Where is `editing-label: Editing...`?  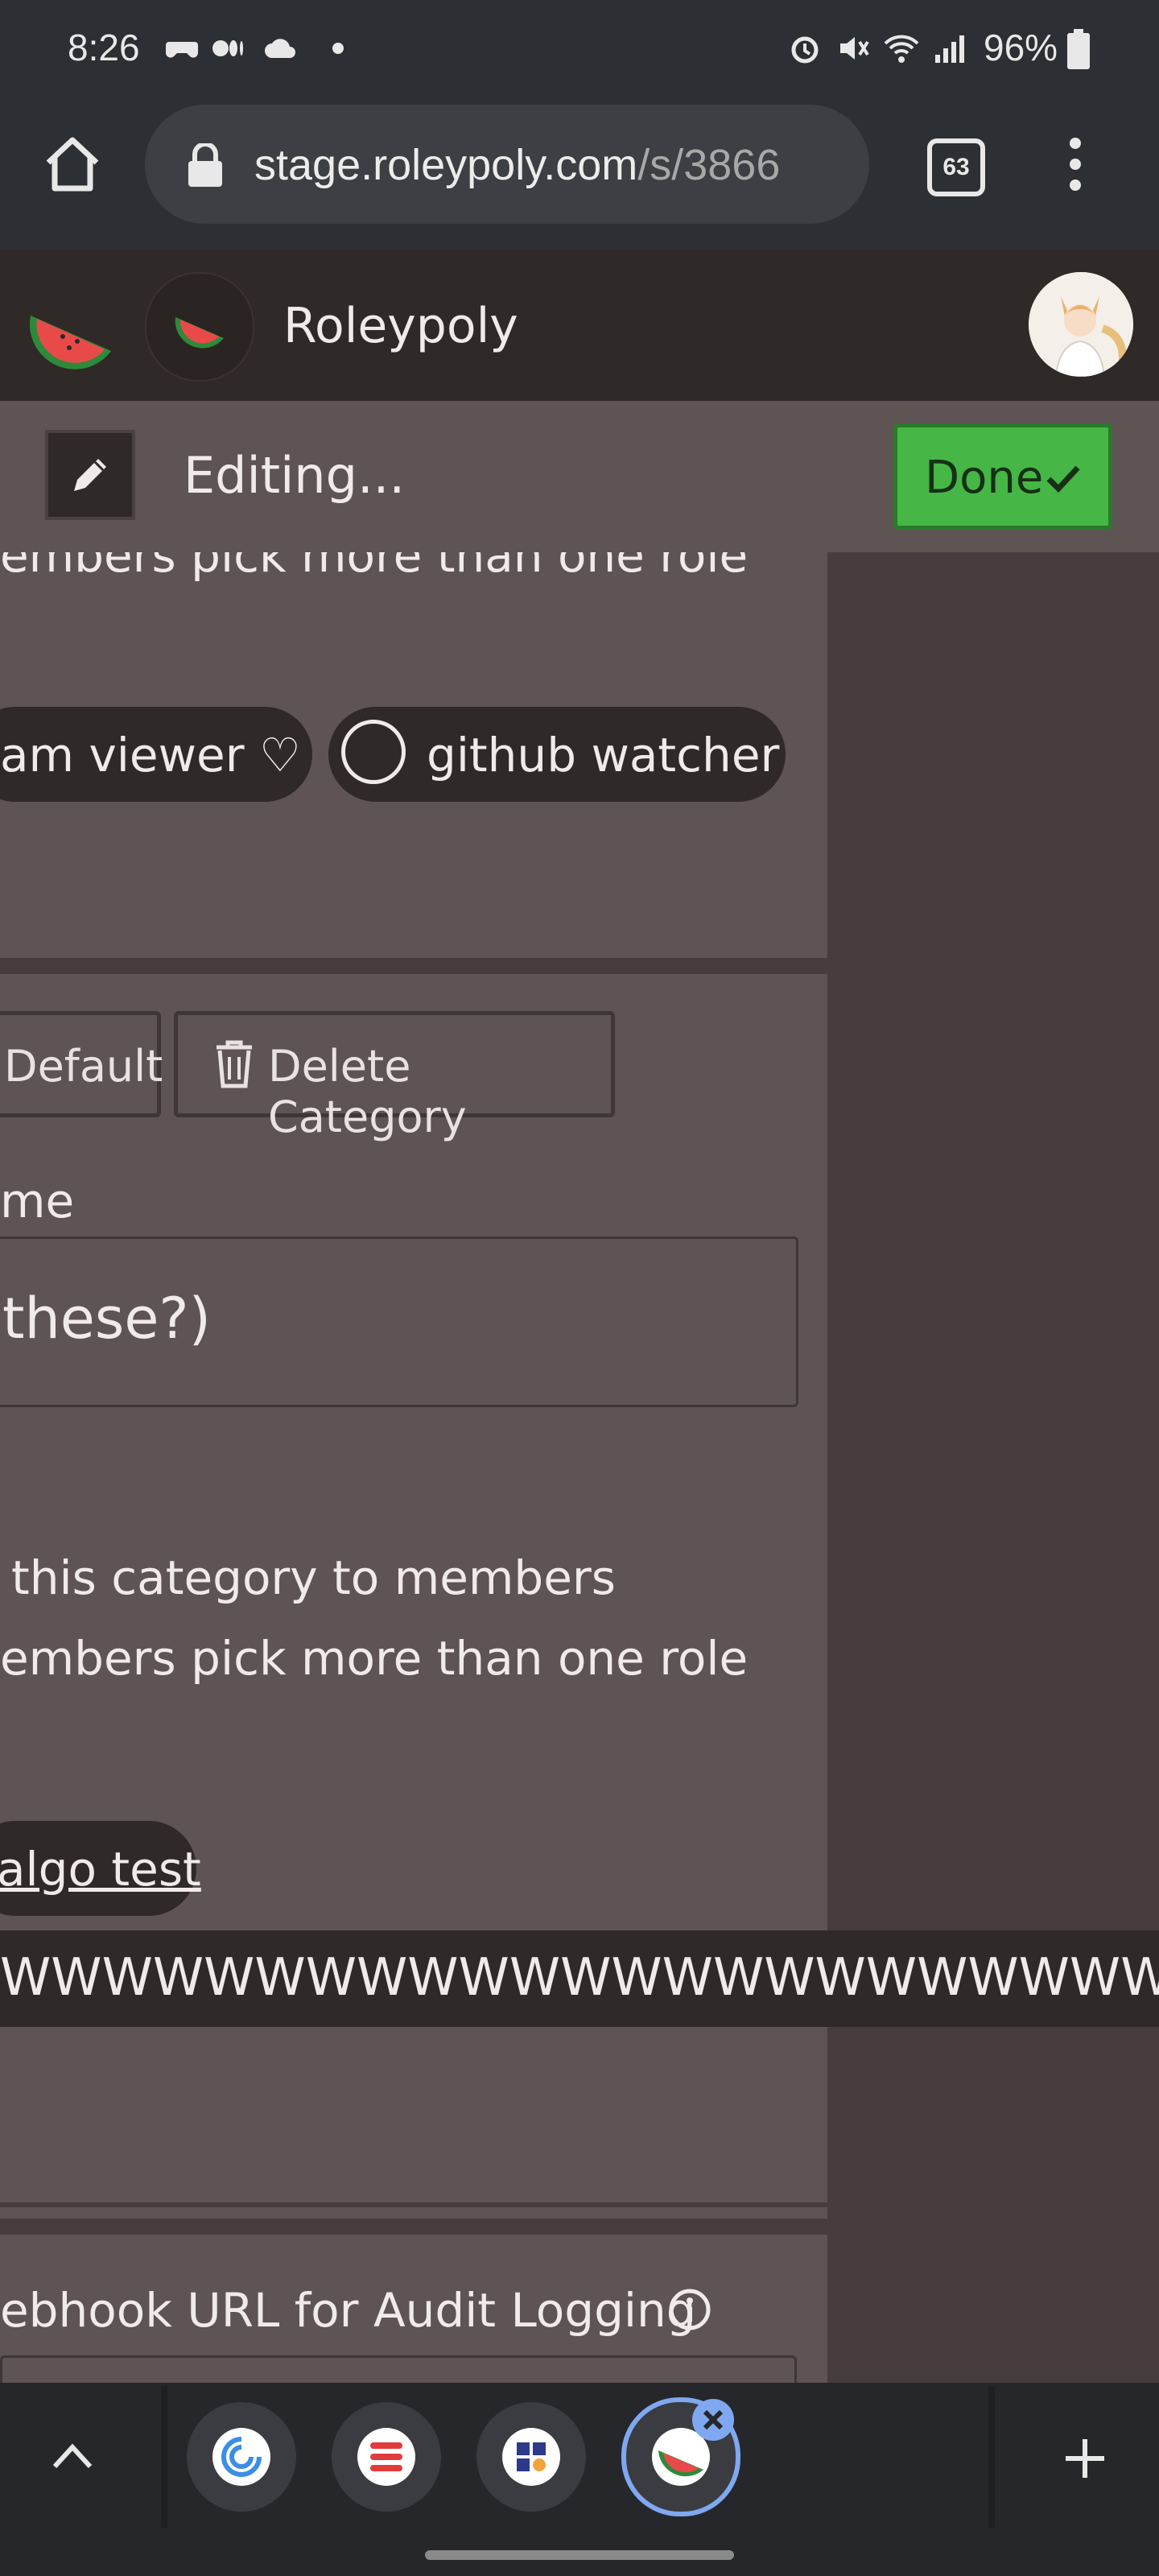
editing-label: Editing... is located at coordinates (295, 475).